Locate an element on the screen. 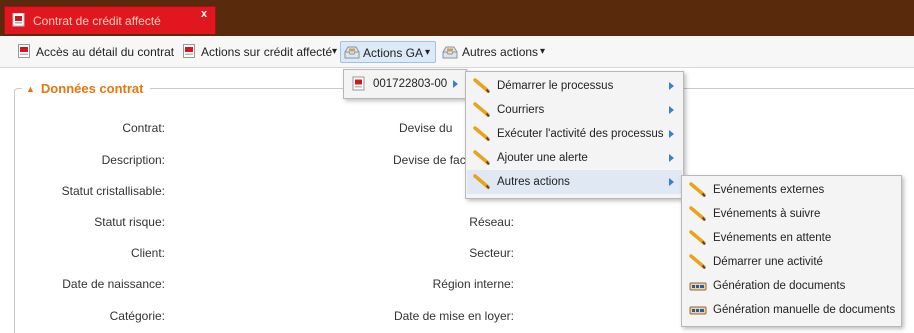 This screenshot has width=914, height=333. field-label-date-mise-en-loyer: Date de mise en loyer: is located at coordinates (453, 316).